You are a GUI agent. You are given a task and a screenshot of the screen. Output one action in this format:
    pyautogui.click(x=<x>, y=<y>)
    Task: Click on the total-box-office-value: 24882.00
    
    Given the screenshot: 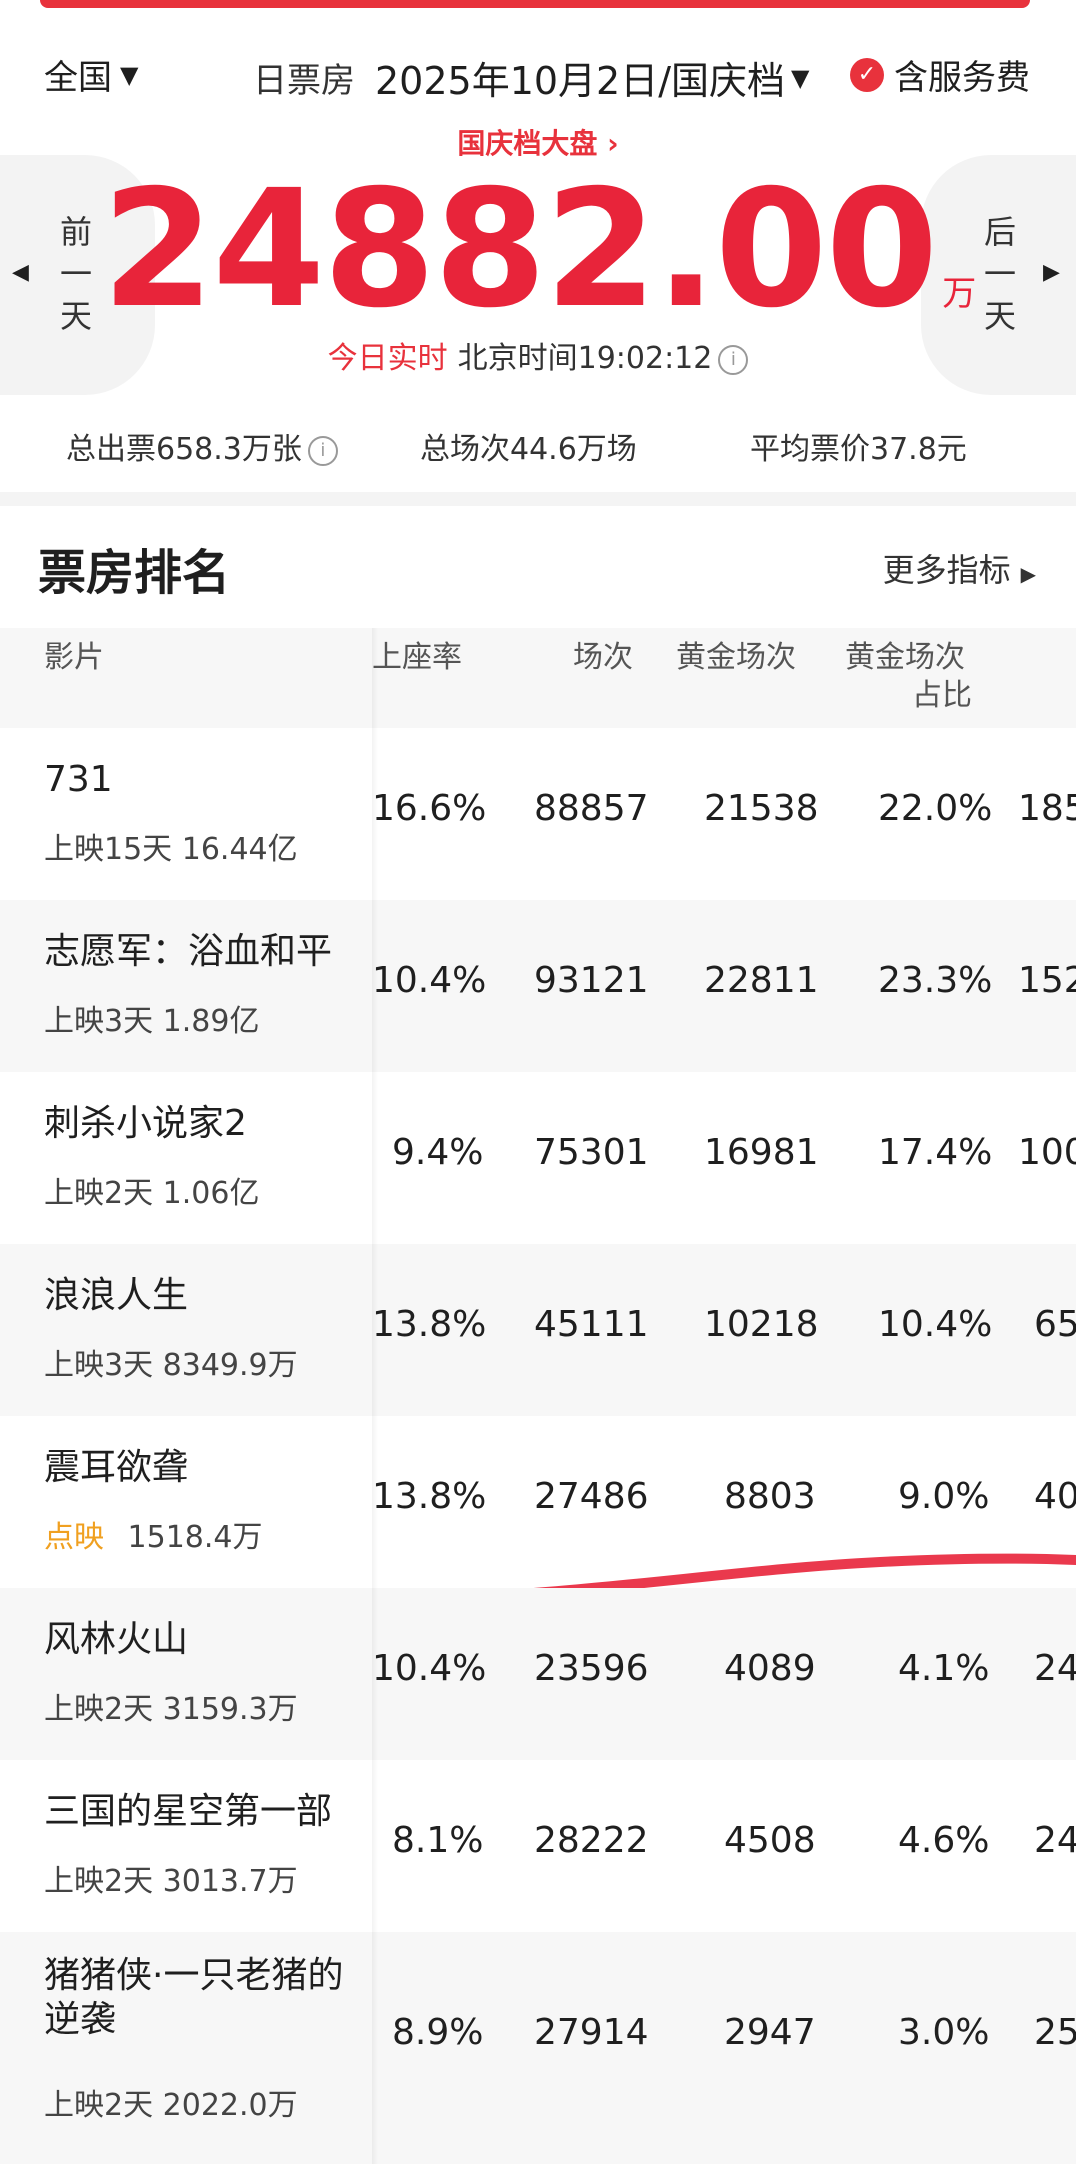 What is the action you would take?
    pyautogui.click(x=520, y=250)
    